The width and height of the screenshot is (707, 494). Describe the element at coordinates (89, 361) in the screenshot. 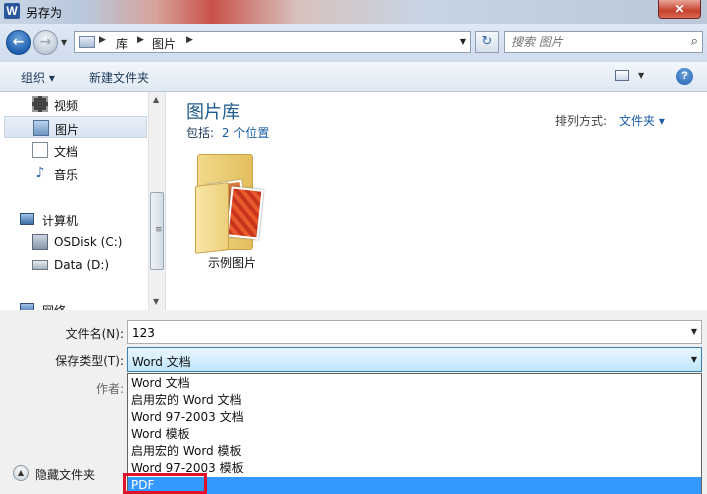

I see `savetype-label: 保存类型(T):` at that location.